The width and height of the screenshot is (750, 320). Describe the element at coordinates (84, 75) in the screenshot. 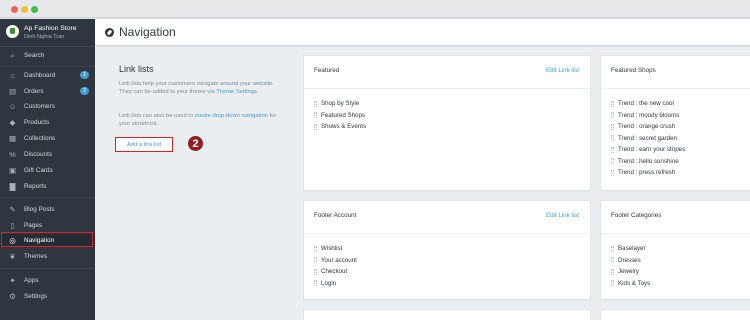

I see `dashboard-badge: 1` at that location.